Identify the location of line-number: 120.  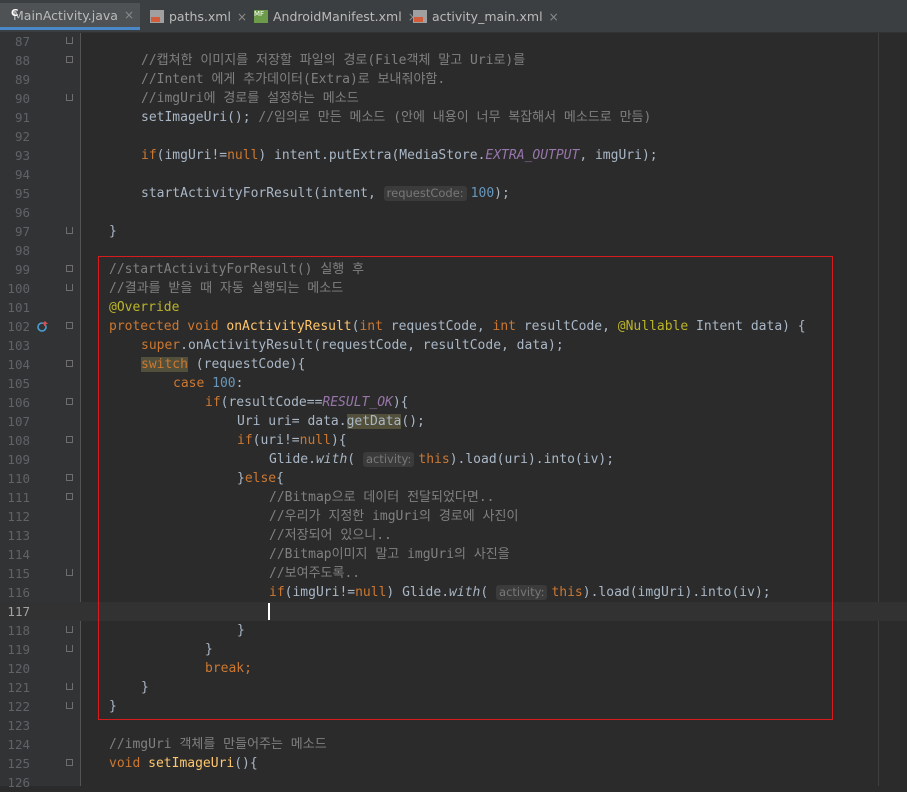
(18, 668).